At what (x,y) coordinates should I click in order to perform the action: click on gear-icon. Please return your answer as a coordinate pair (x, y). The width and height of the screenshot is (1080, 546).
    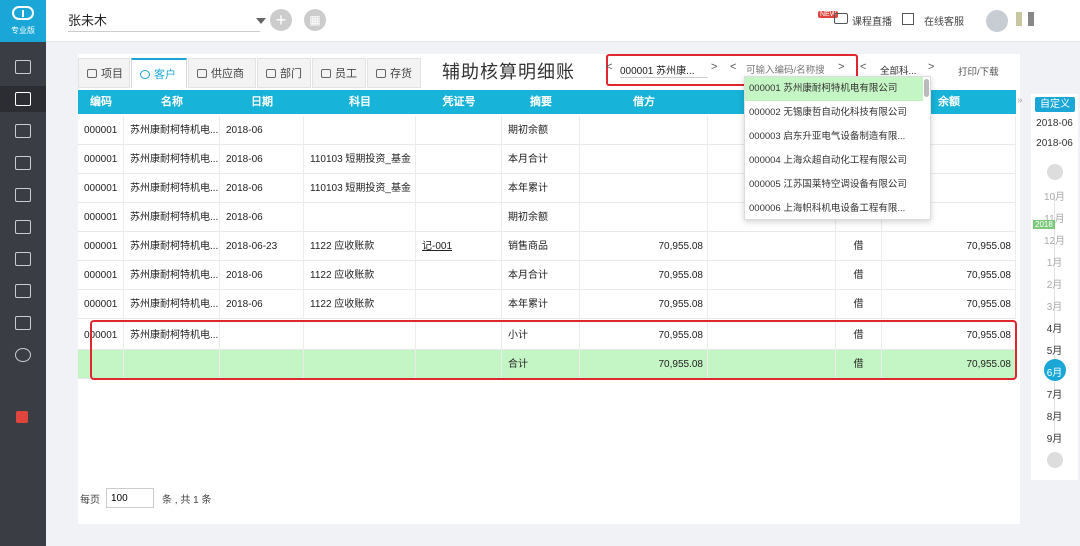
    Looking at the image, I should click on (23, 355).